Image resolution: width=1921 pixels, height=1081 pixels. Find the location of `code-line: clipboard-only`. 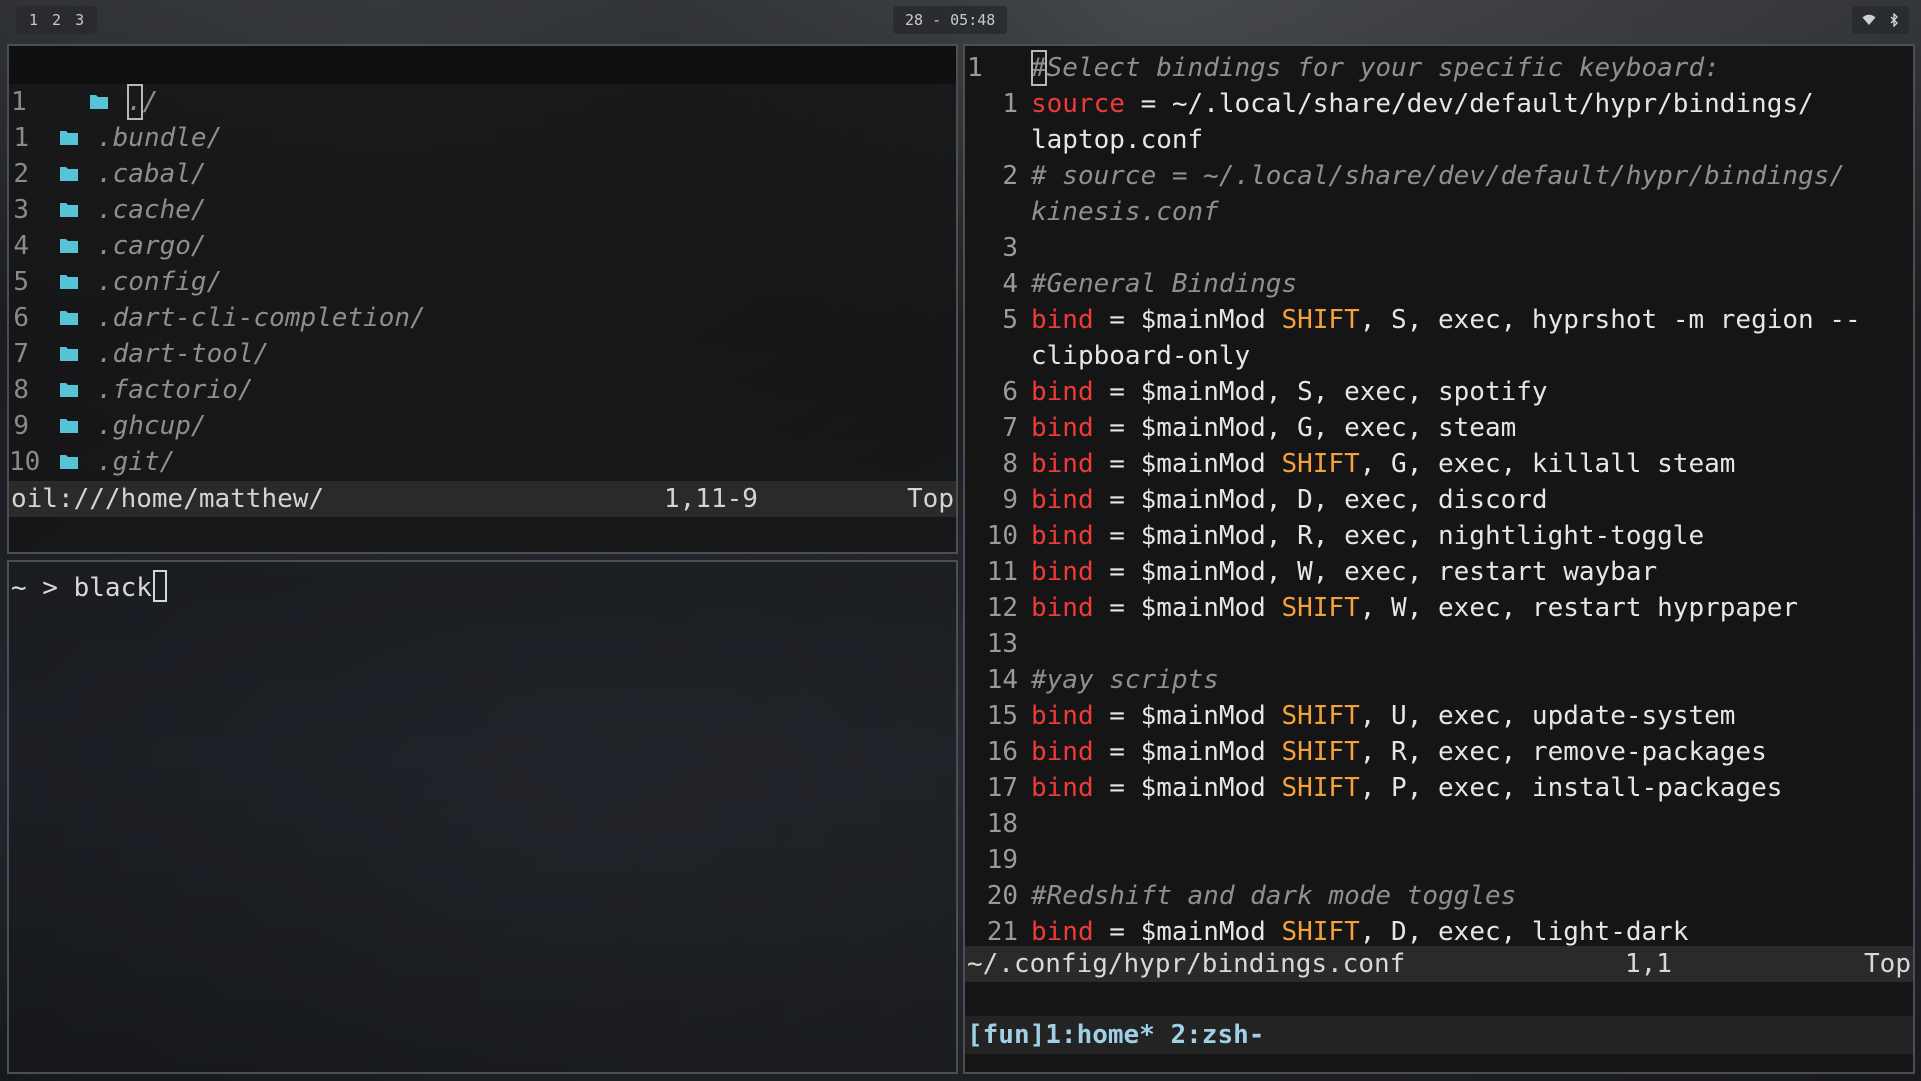

code-line: clipboard-only is located at coordinates (1439, 356).